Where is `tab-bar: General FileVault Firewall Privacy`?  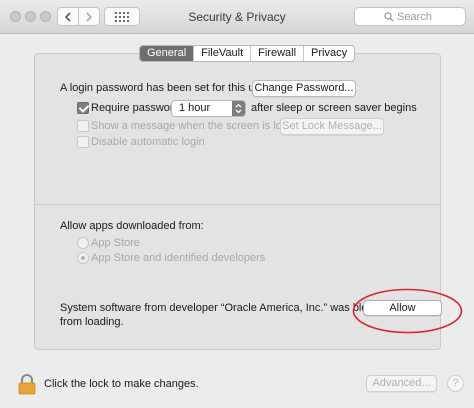 tab-bar: General FileVault Firewall Privacy is located at coordinates (247, 53).